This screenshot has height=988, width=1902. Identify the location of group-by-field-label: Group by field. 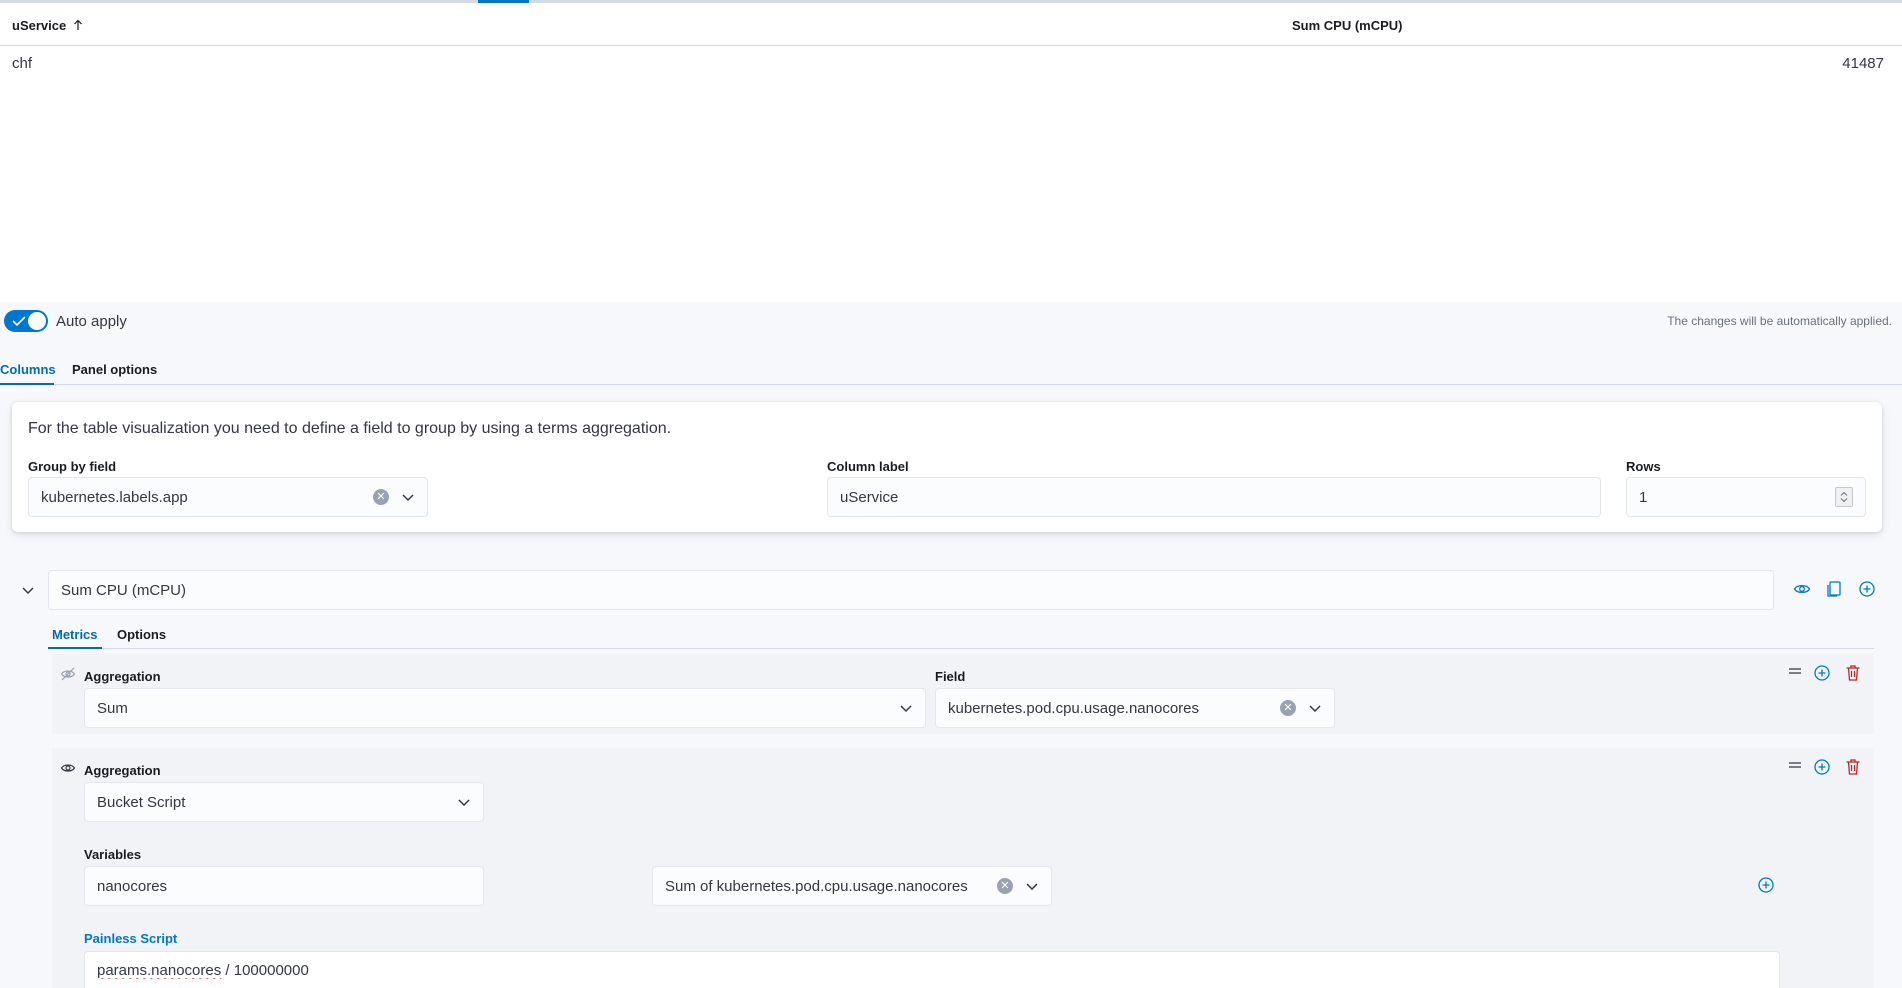
(72, 466).